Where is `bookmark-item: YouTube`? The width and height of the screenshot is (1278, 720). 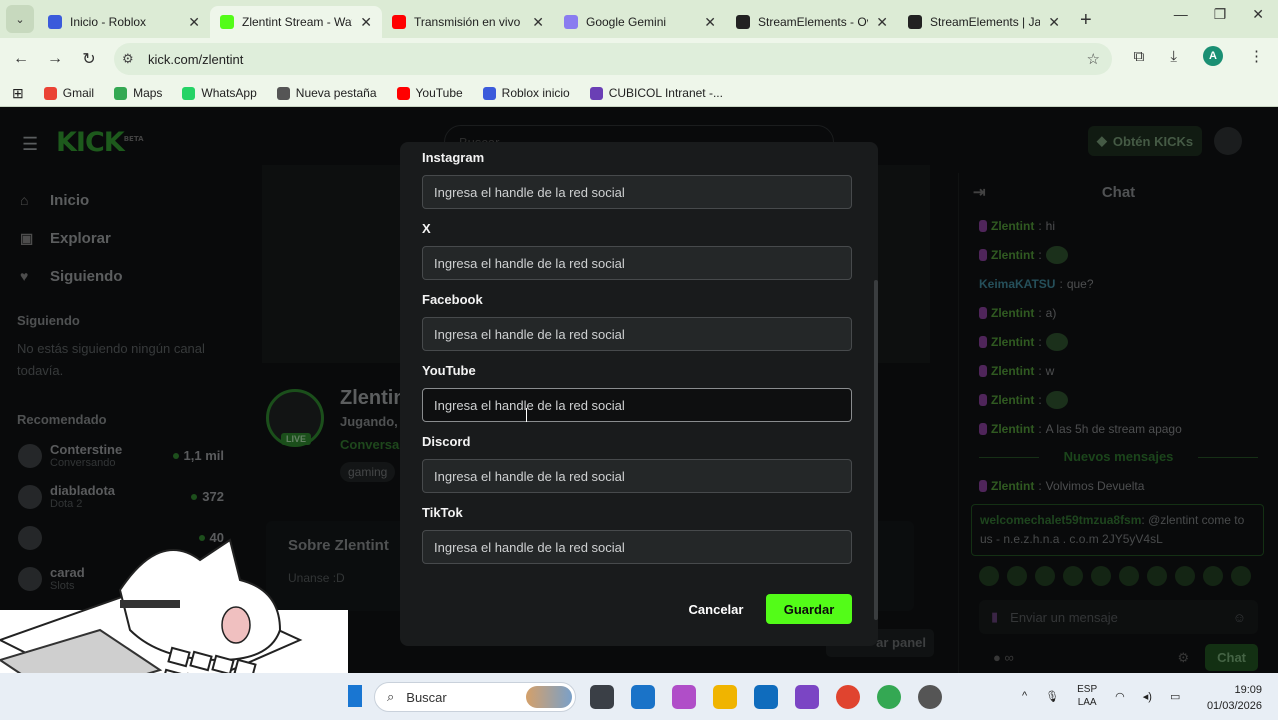 bookmark-item: YouTube is located at coordinates (429, 93).